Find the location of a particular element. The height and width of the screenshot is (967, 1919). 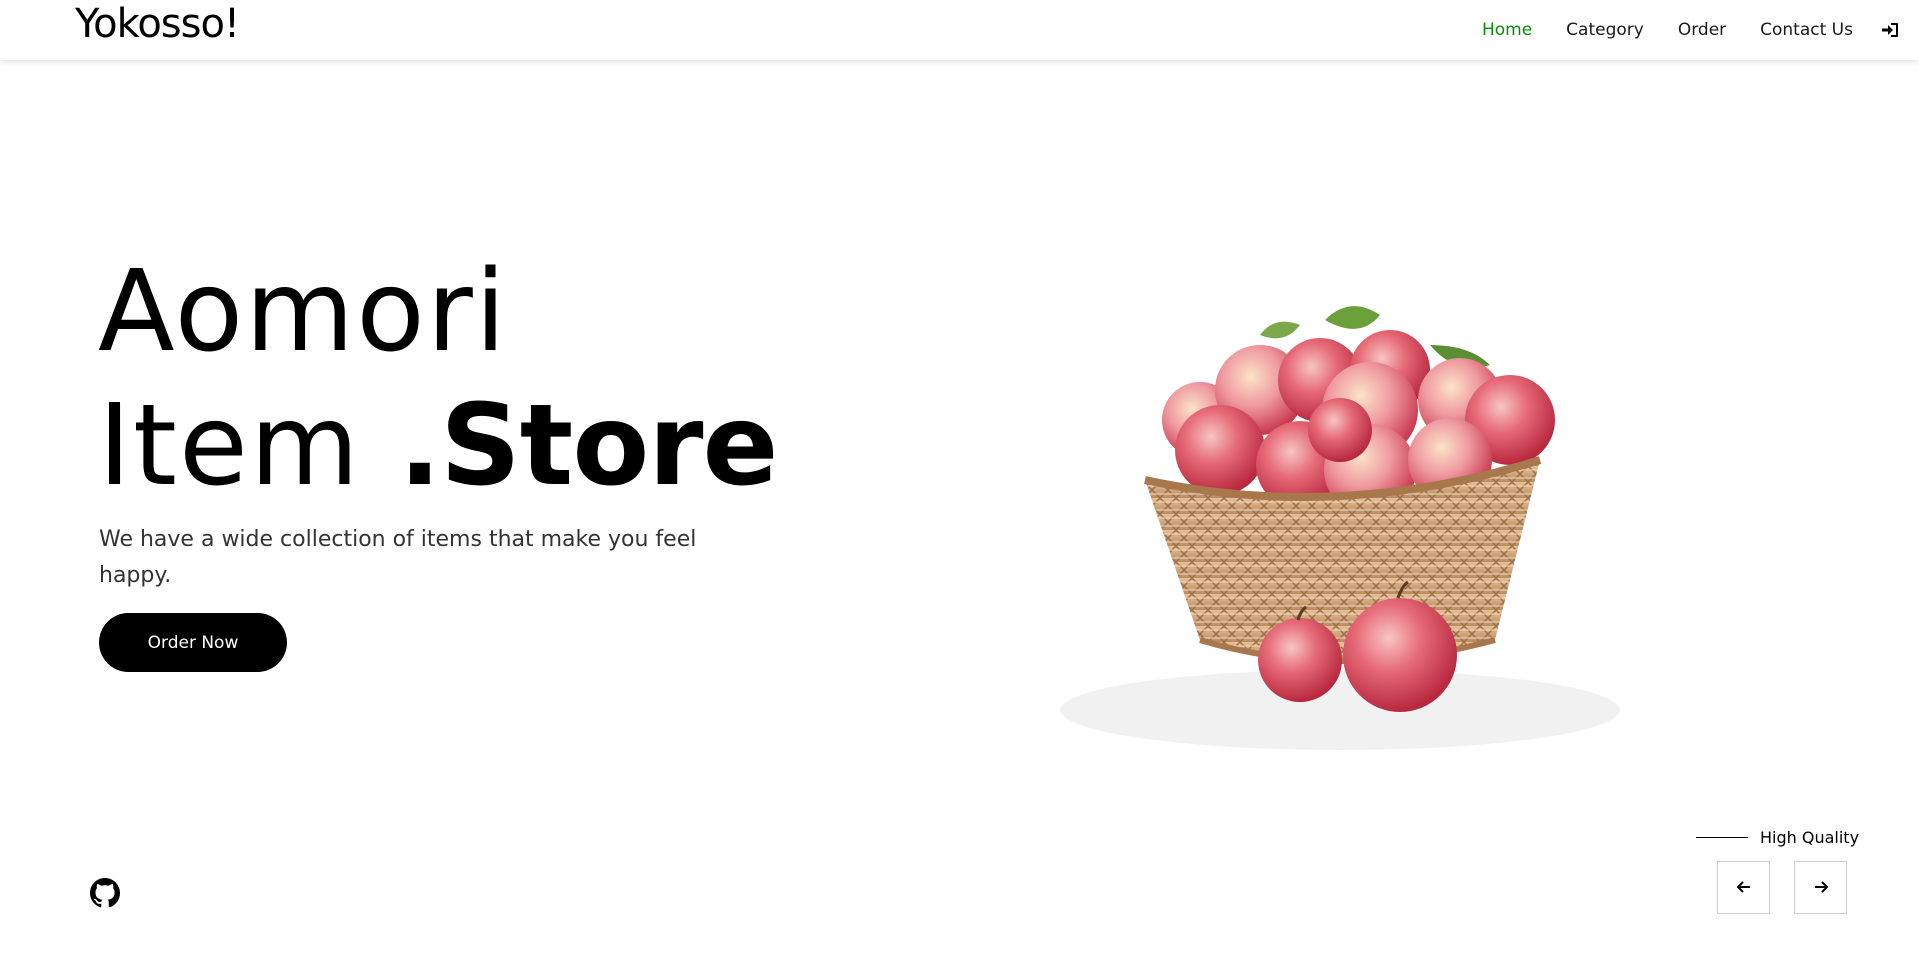

tagline-text: High Quality is located at coordinates (1810, 837).